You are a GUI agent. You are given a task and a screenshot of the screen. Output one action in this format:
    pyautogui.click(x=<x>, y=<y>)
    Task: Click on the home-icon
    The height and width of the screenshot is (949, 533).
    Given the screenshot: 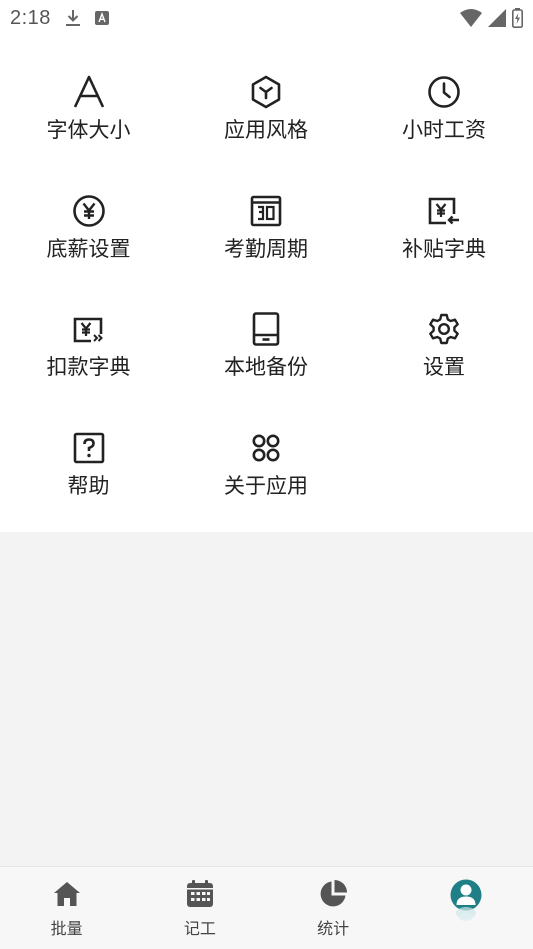 What is the action you would take?
    pyautogui.click(x=67, y=894)
    